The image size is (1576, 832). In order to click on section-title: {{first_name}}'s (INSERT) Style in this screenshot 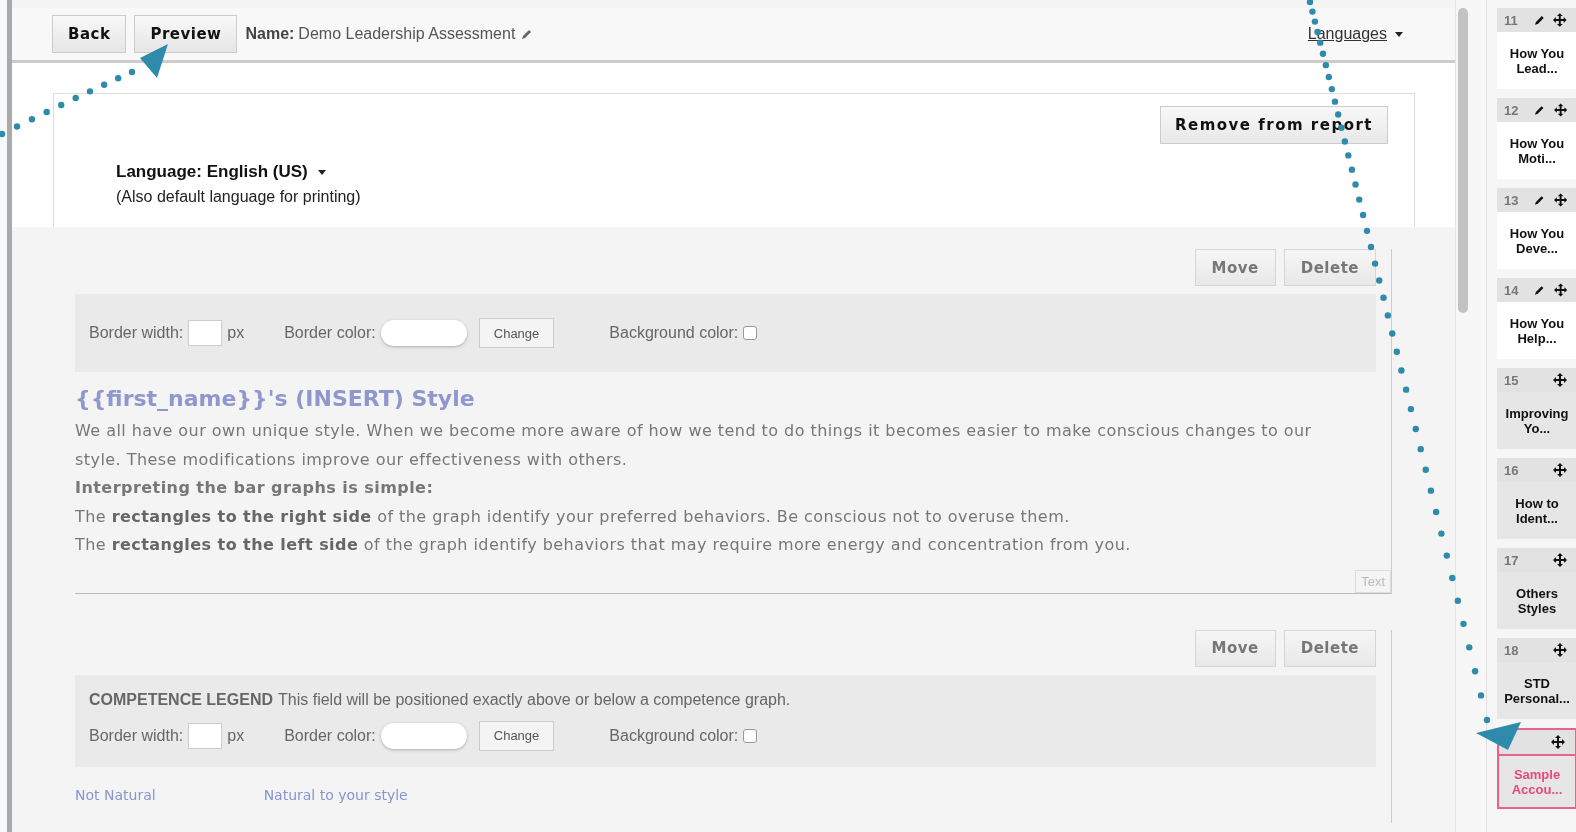, I will do `click(275, 398)`.